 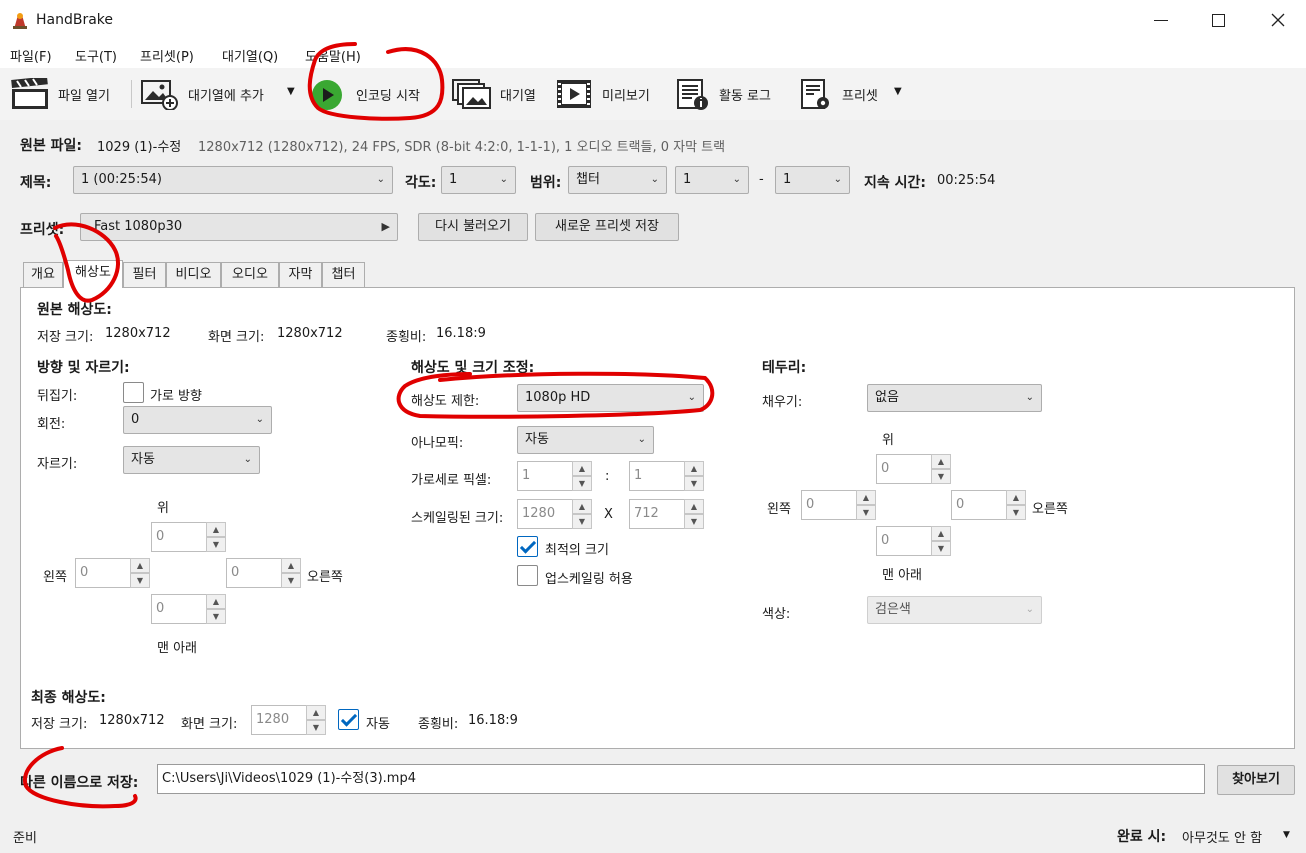 What do you see at coordinates (43, 275) in the screenshot?
I see `tab-summary: 개요` at bounding box center [43, 275].